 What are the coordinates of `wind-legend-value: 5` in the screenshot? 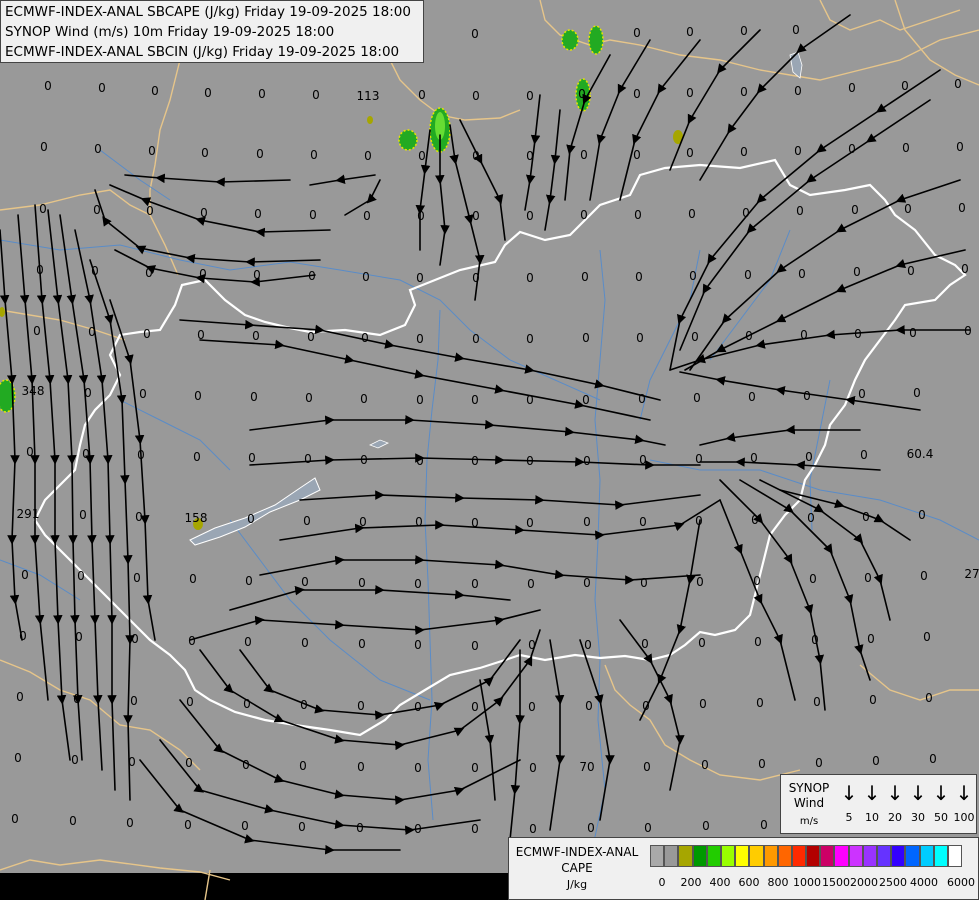 It's located at (849, 817).